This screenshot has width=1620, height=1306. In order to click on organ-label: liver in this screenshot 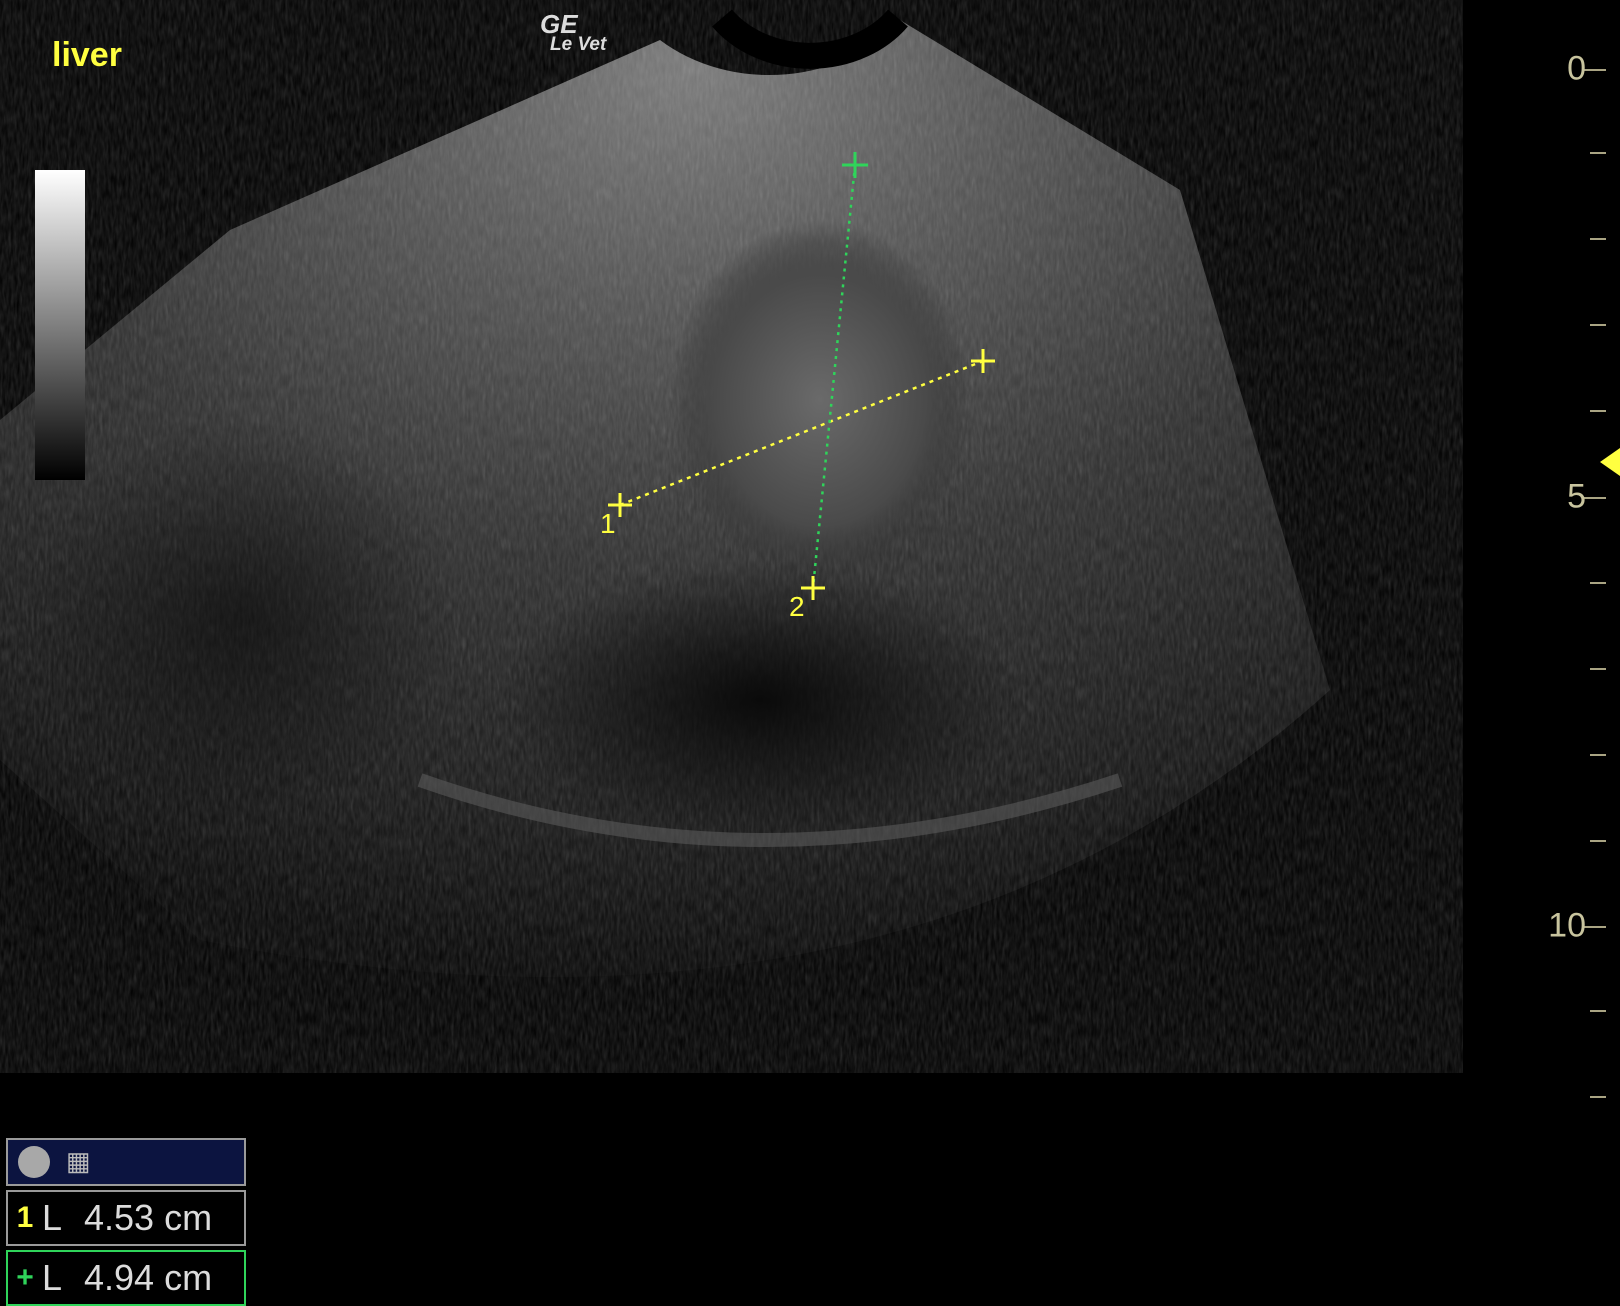, I will do `click(87, 55)`.